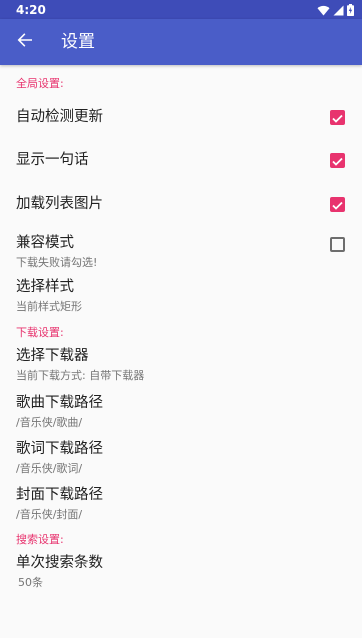  Describe the element at coordinates (181, 253) in the screenshot. I see `pref-compat-mode: 兼容模式 下载失败请勾选!` at that location.